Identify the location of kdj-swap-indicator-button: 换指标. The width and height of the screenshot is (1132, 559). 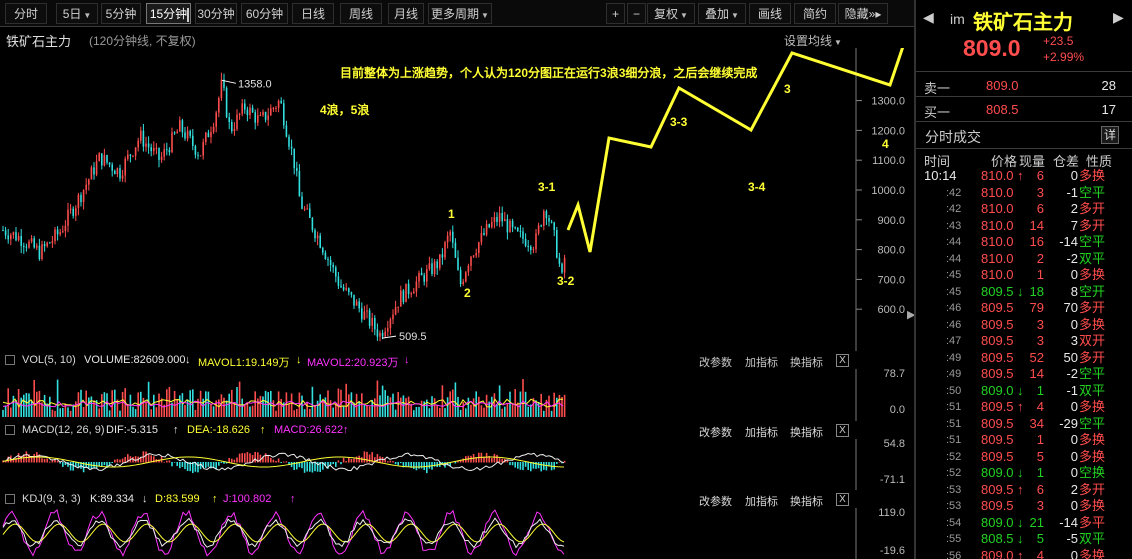
(806, 501).